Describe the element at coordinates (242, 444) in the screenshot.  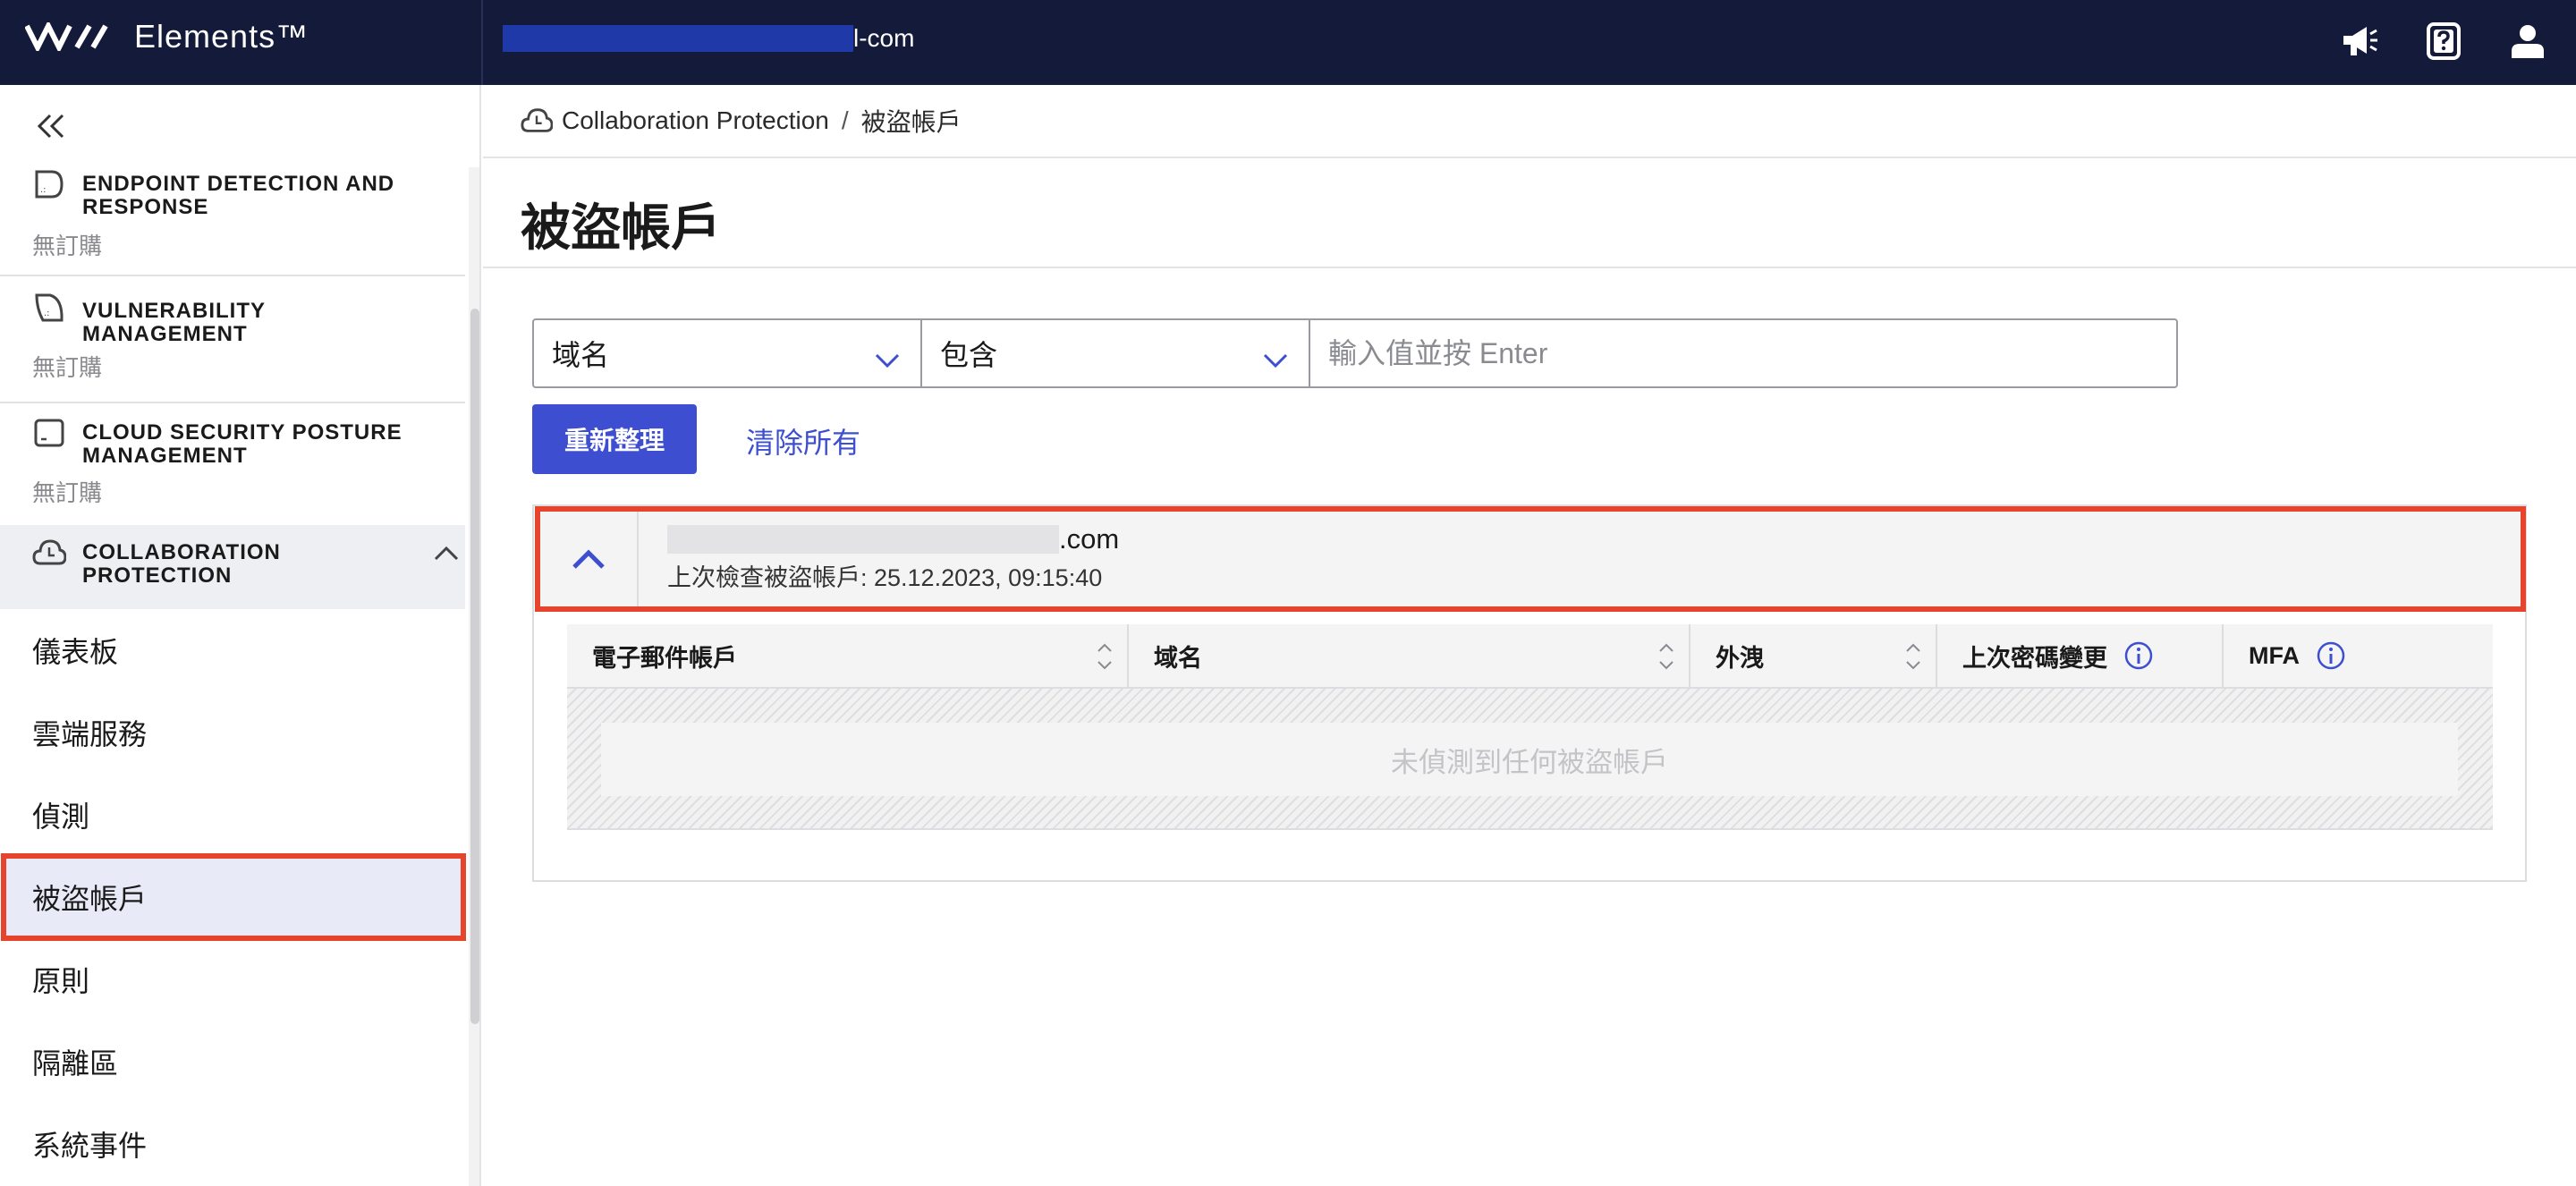
I see `sidebar-product-title: CLOUD SECURITY POSTURE MANAGEMENT` at that location.